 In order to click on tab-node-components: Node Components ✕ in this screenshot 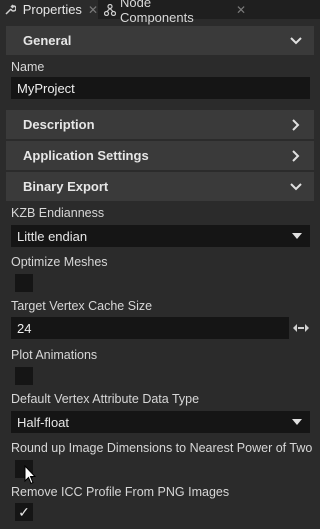, I will do `click(173, 12)`.